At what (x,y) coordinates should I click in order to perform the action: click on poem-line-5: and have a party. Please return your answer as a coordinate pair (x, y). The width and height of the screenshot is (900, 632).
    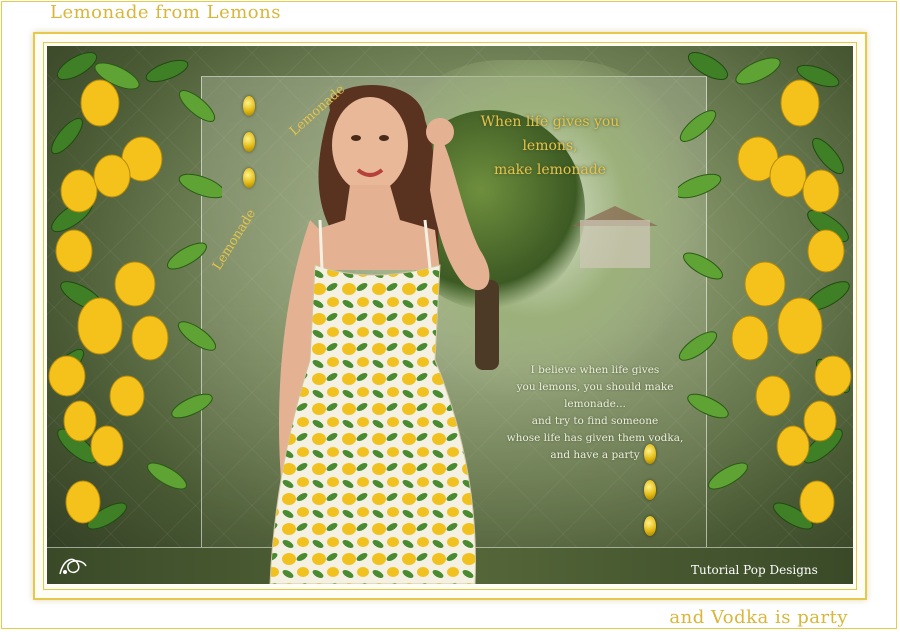
    Looking at the image, I should click on (595, 455).